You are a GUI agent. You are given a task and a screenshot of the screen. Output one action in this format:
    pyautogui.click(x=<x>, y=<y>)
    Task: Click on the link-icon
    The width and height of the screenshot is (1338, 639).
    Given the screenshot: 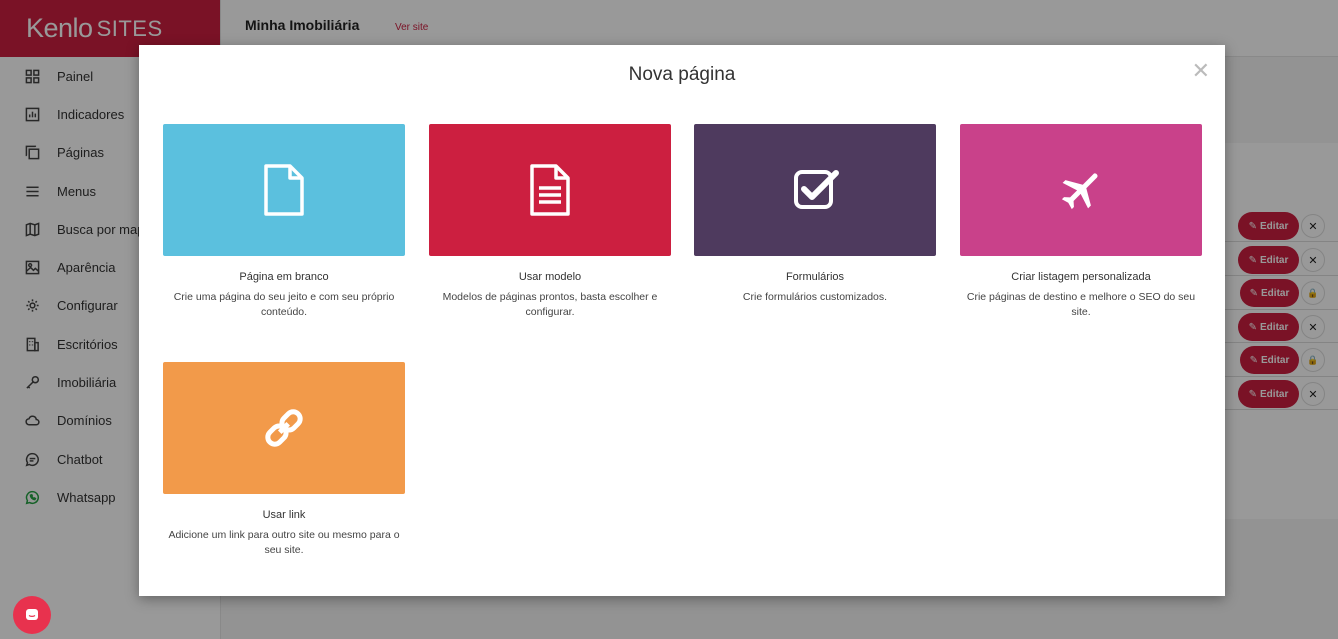 What is the action you would take?
    pyautogui.click(x=284, y=428)
    